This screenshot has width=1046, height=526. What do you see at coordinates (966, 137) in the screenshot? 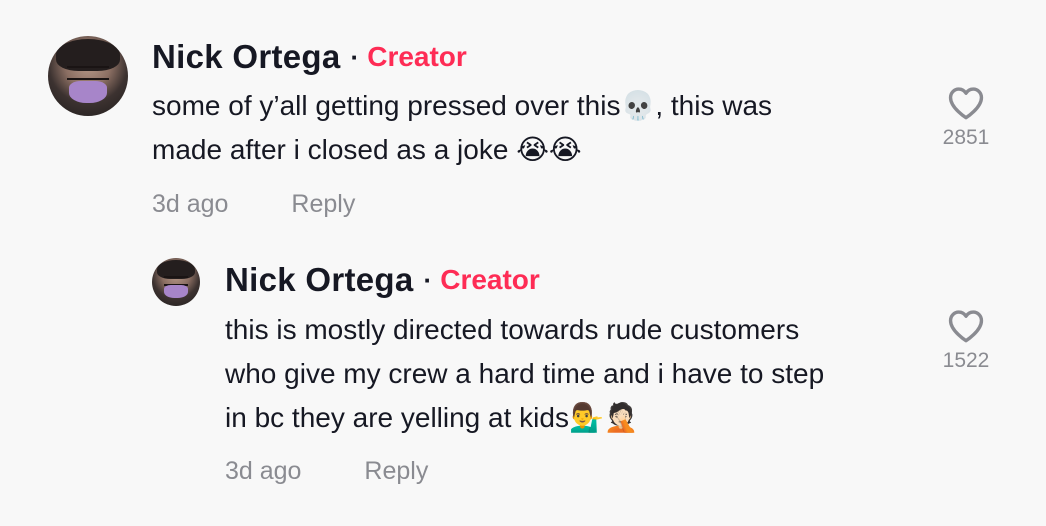
I see `like-count: 2851` at bounding box center [966, 137].